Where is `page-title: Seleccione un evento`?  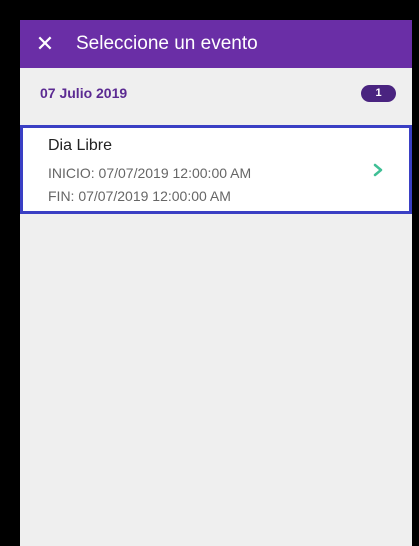 page-title: Seleccione un evento is located at coordinates (167, 43).